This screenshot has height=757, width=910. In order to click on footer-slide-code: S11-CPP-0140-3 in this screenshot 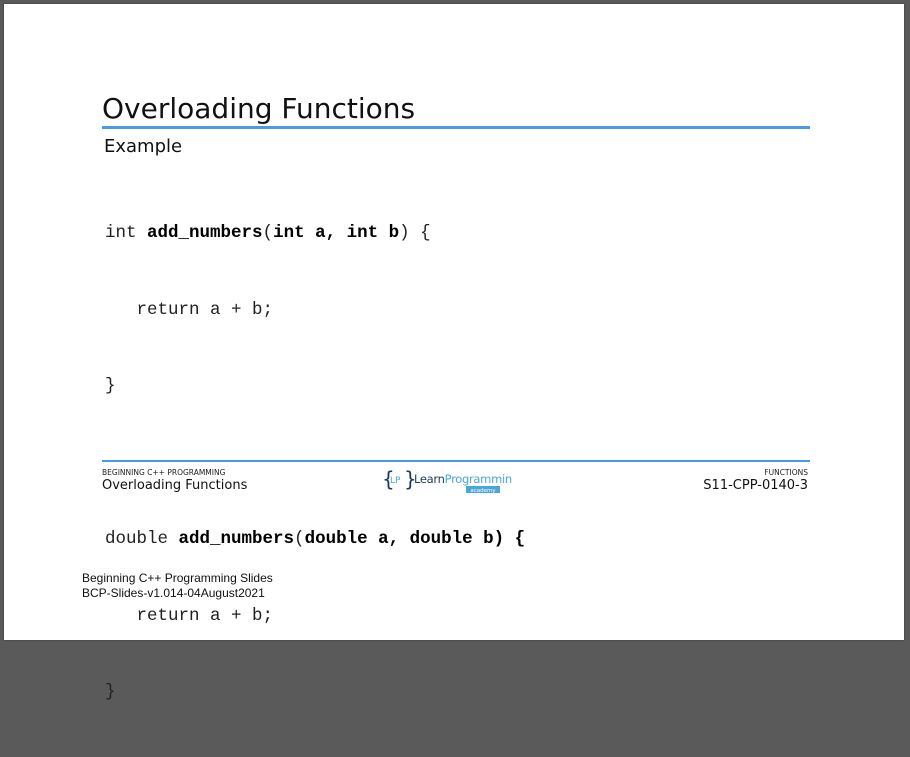, I will do `click(755, 485)`.